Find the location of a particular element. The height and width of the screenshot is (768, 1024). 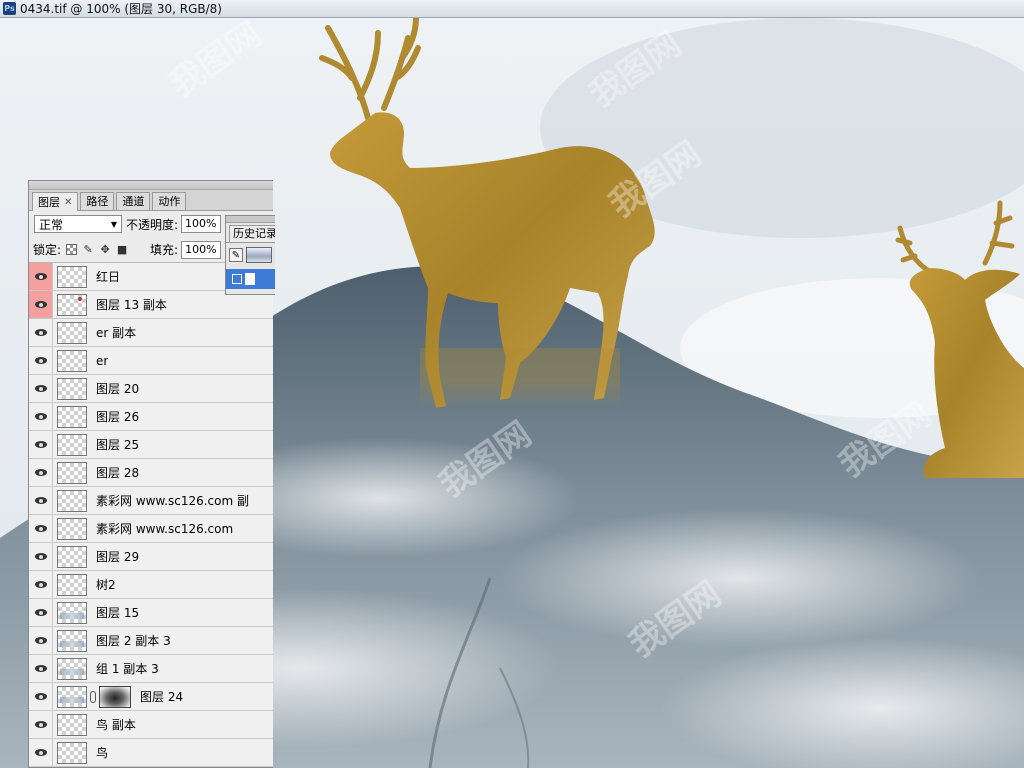

layer-name: 图层 28 is located at coordinates (118, 473).